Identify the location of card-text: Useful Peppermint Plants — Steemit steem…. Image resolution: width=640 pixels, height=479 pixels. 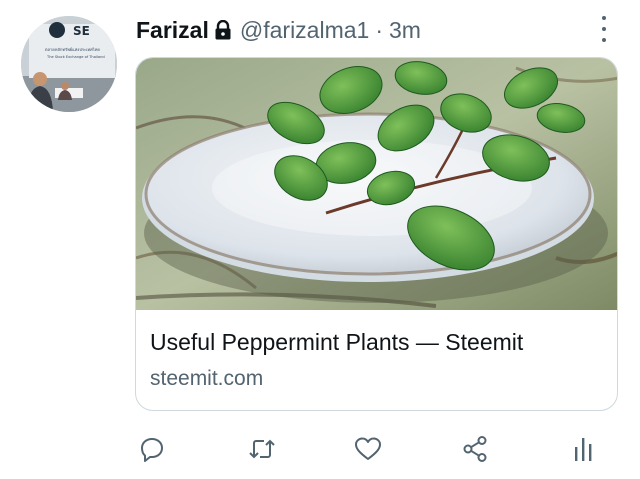
(336, 360).